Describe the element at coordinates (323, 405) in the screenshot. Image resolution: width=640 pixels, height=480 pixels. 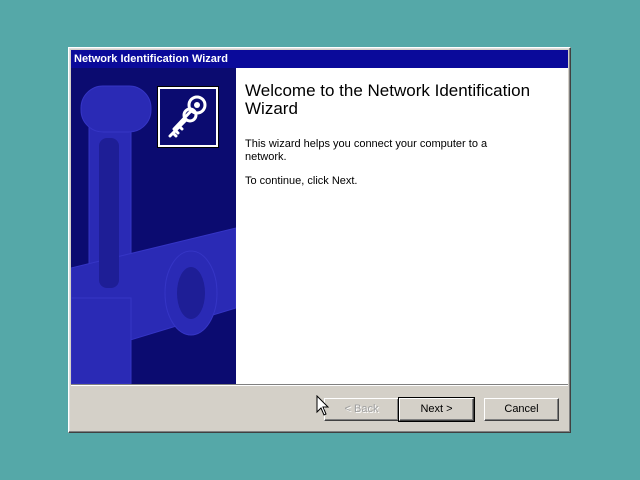
I see `mouse-pointer-icon` at that location.